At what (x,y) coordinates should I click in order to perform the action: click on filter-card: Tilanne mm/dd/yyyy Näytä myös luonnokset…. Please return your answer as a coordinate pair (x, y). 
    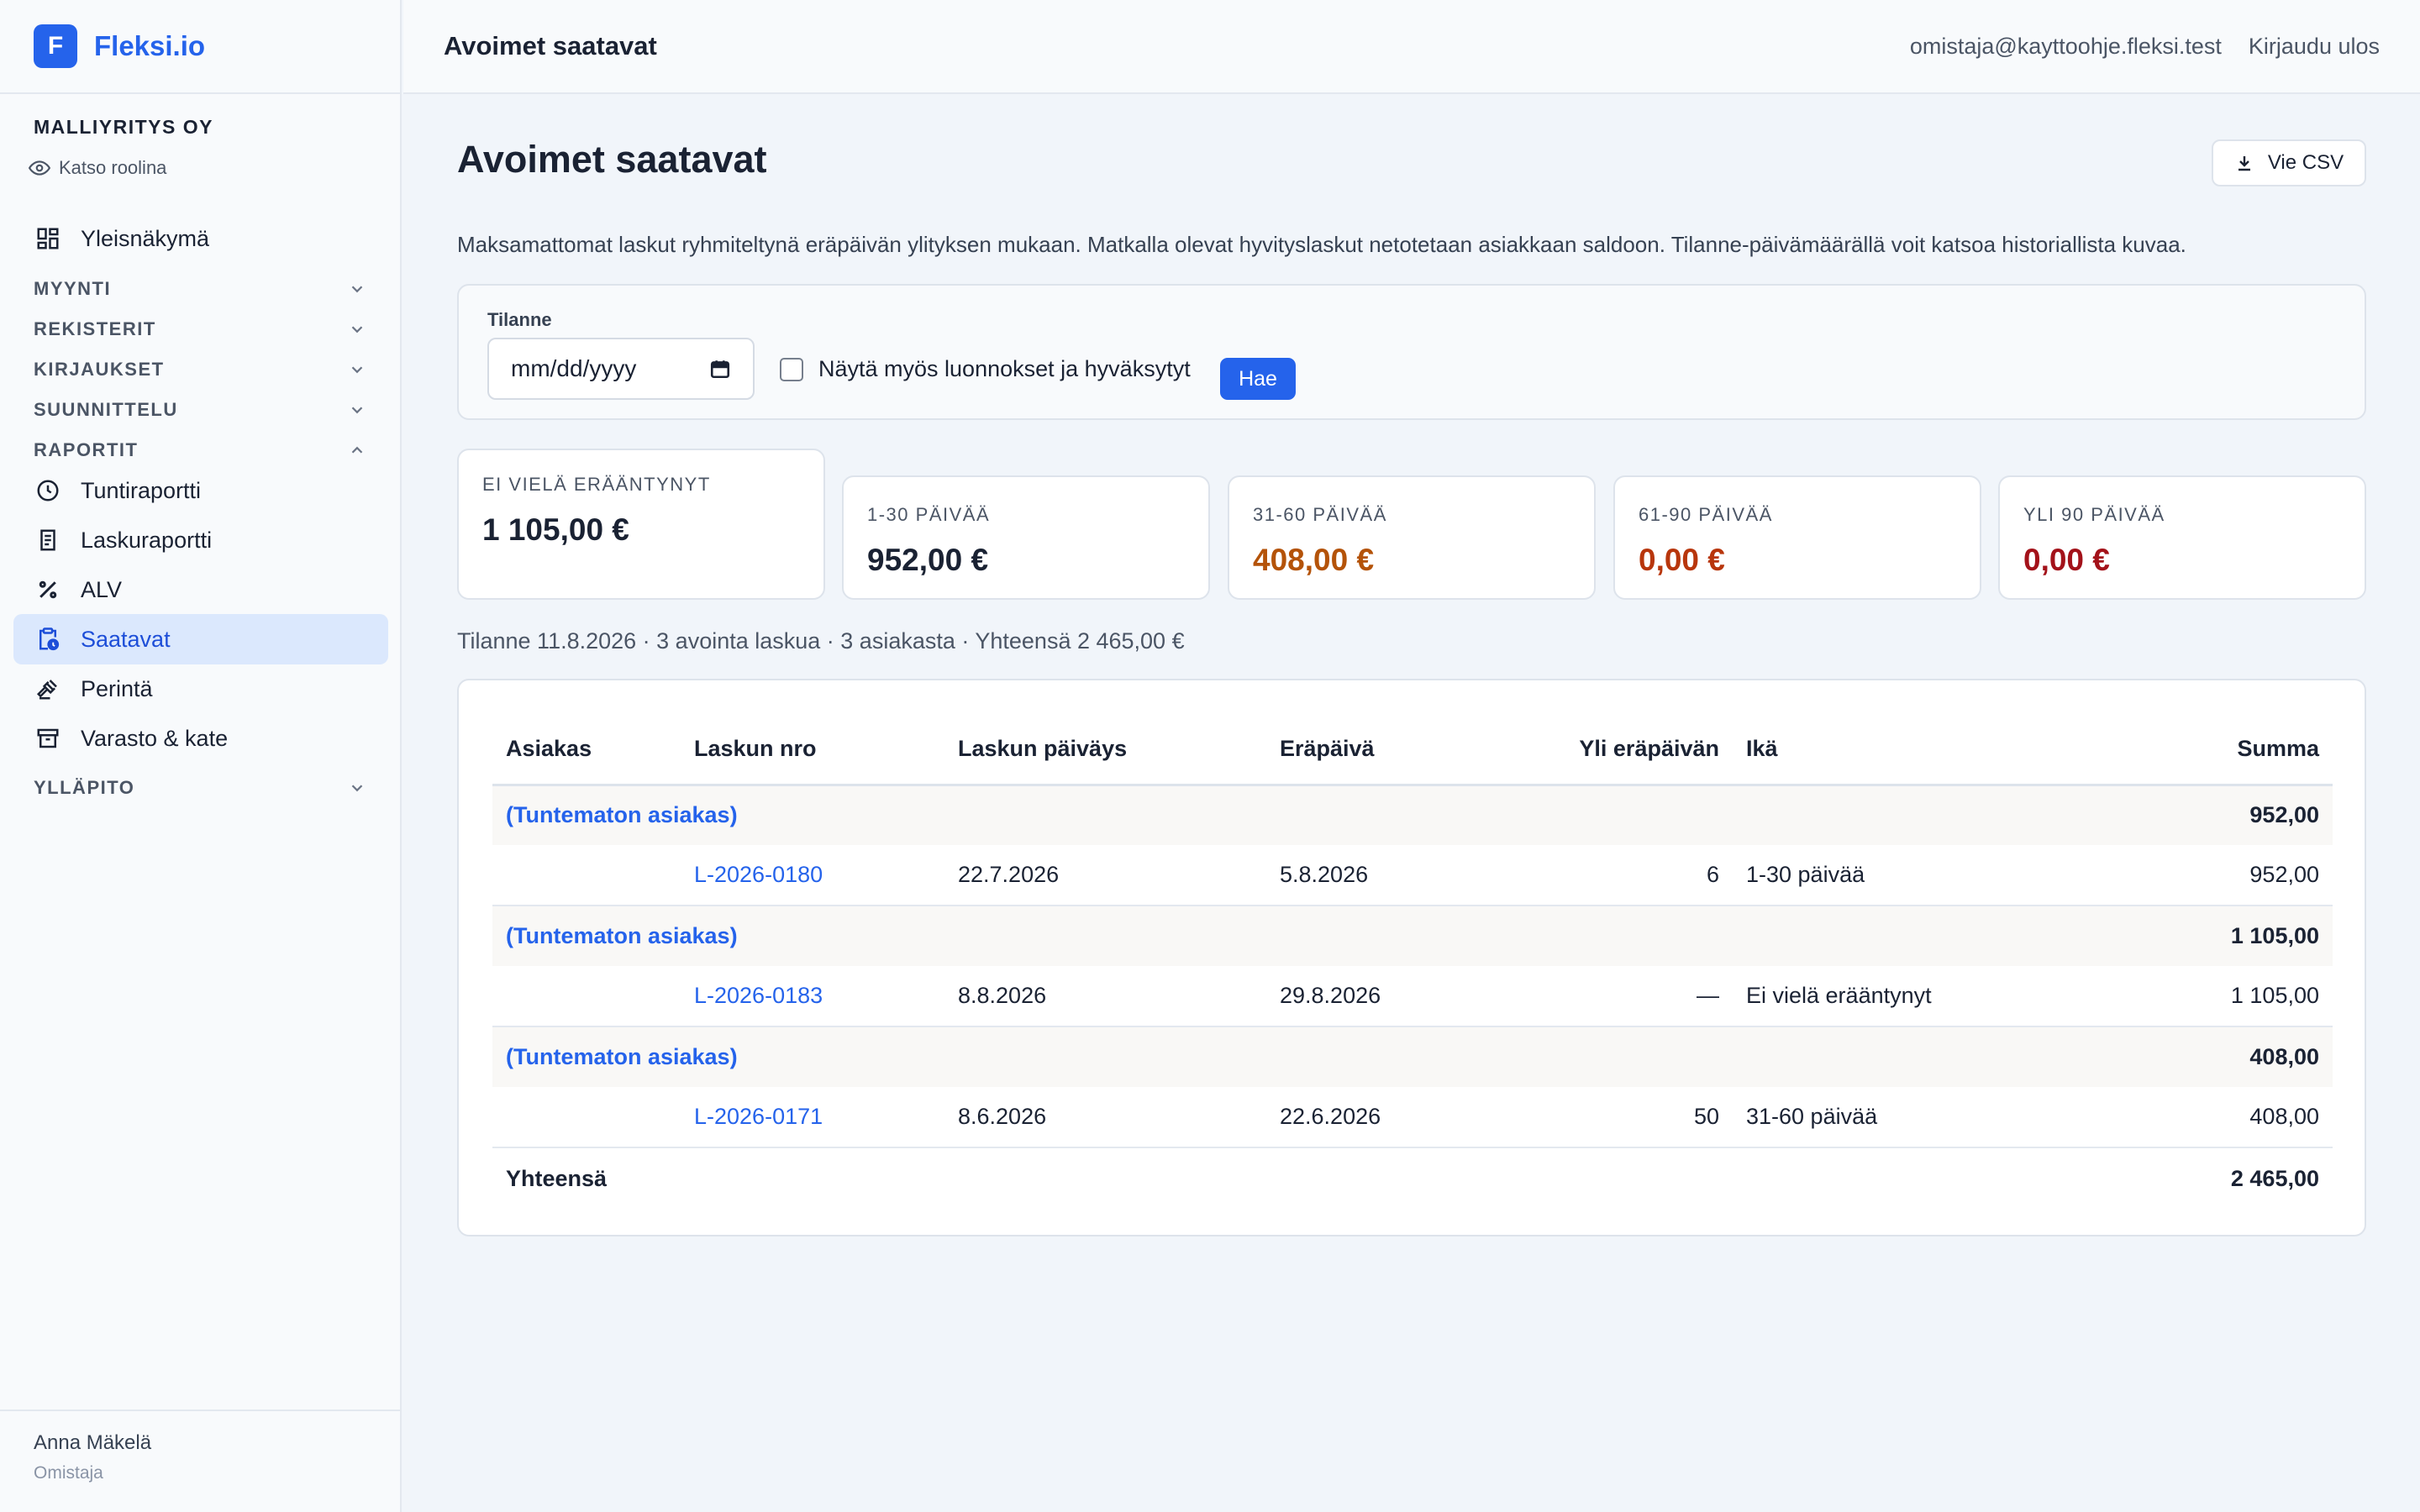
    Looking at the image, I should click on (1411, 352).